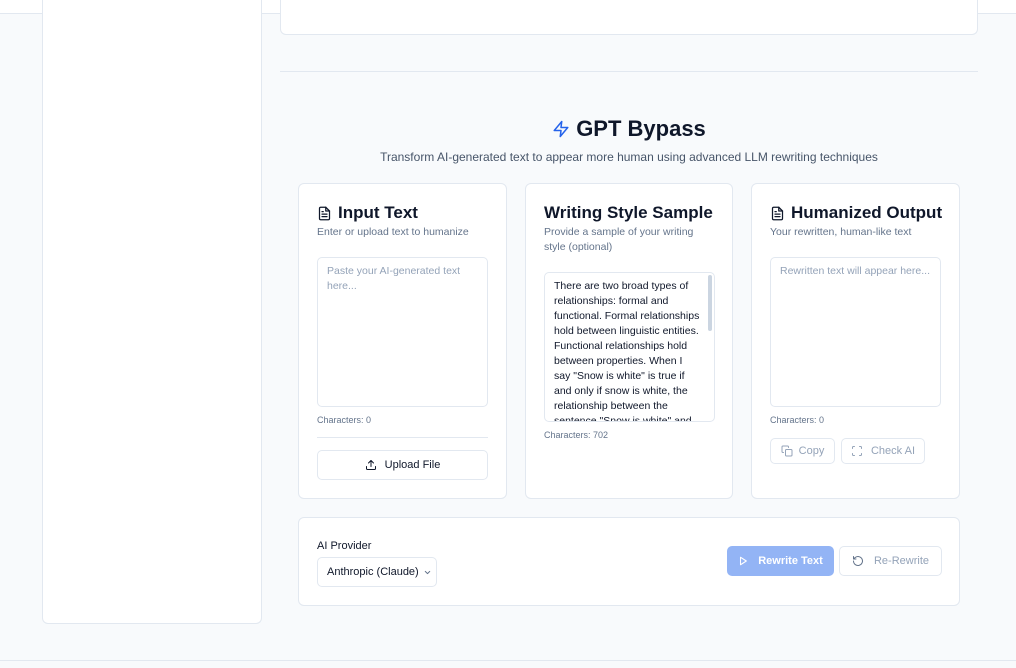 This screenshot has height=668, width=1016. What do you see at coordinates (841, 232) in the screenshot?
I see `card-description: Your rewritten, human-like text` at bounding box center [841, 232].